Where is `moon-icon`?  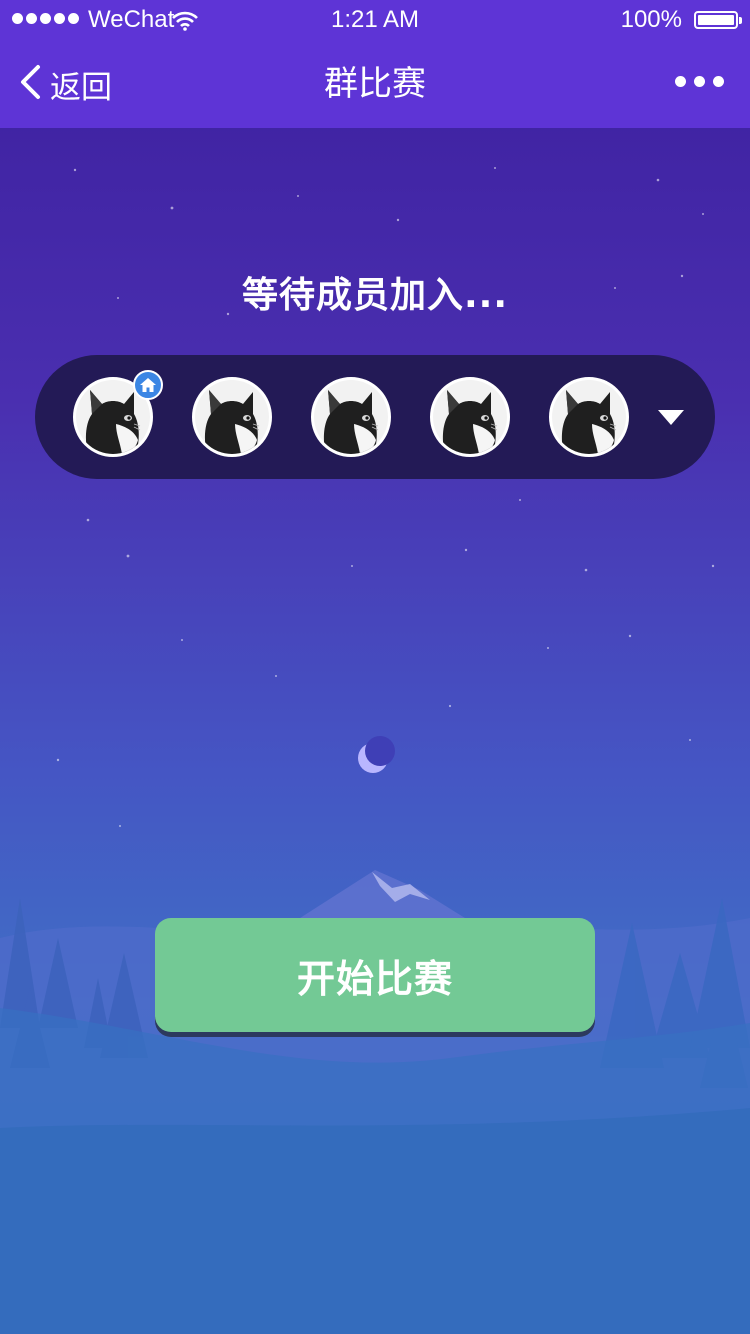
moon-icon is located at coordinates (376, 754).